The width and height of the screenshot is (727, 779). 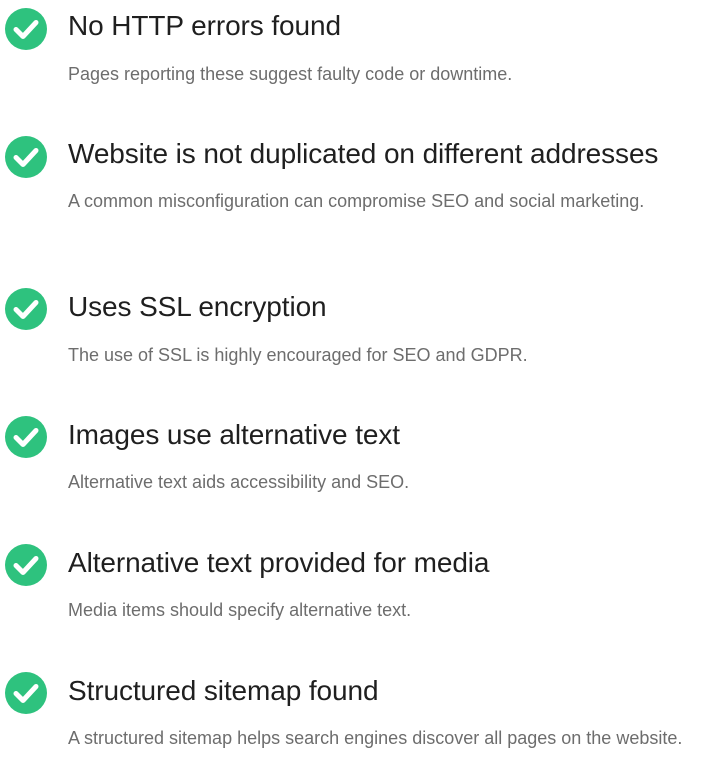 I want to click on check-title: No HTTP errors found, so click(x=204, y=25).